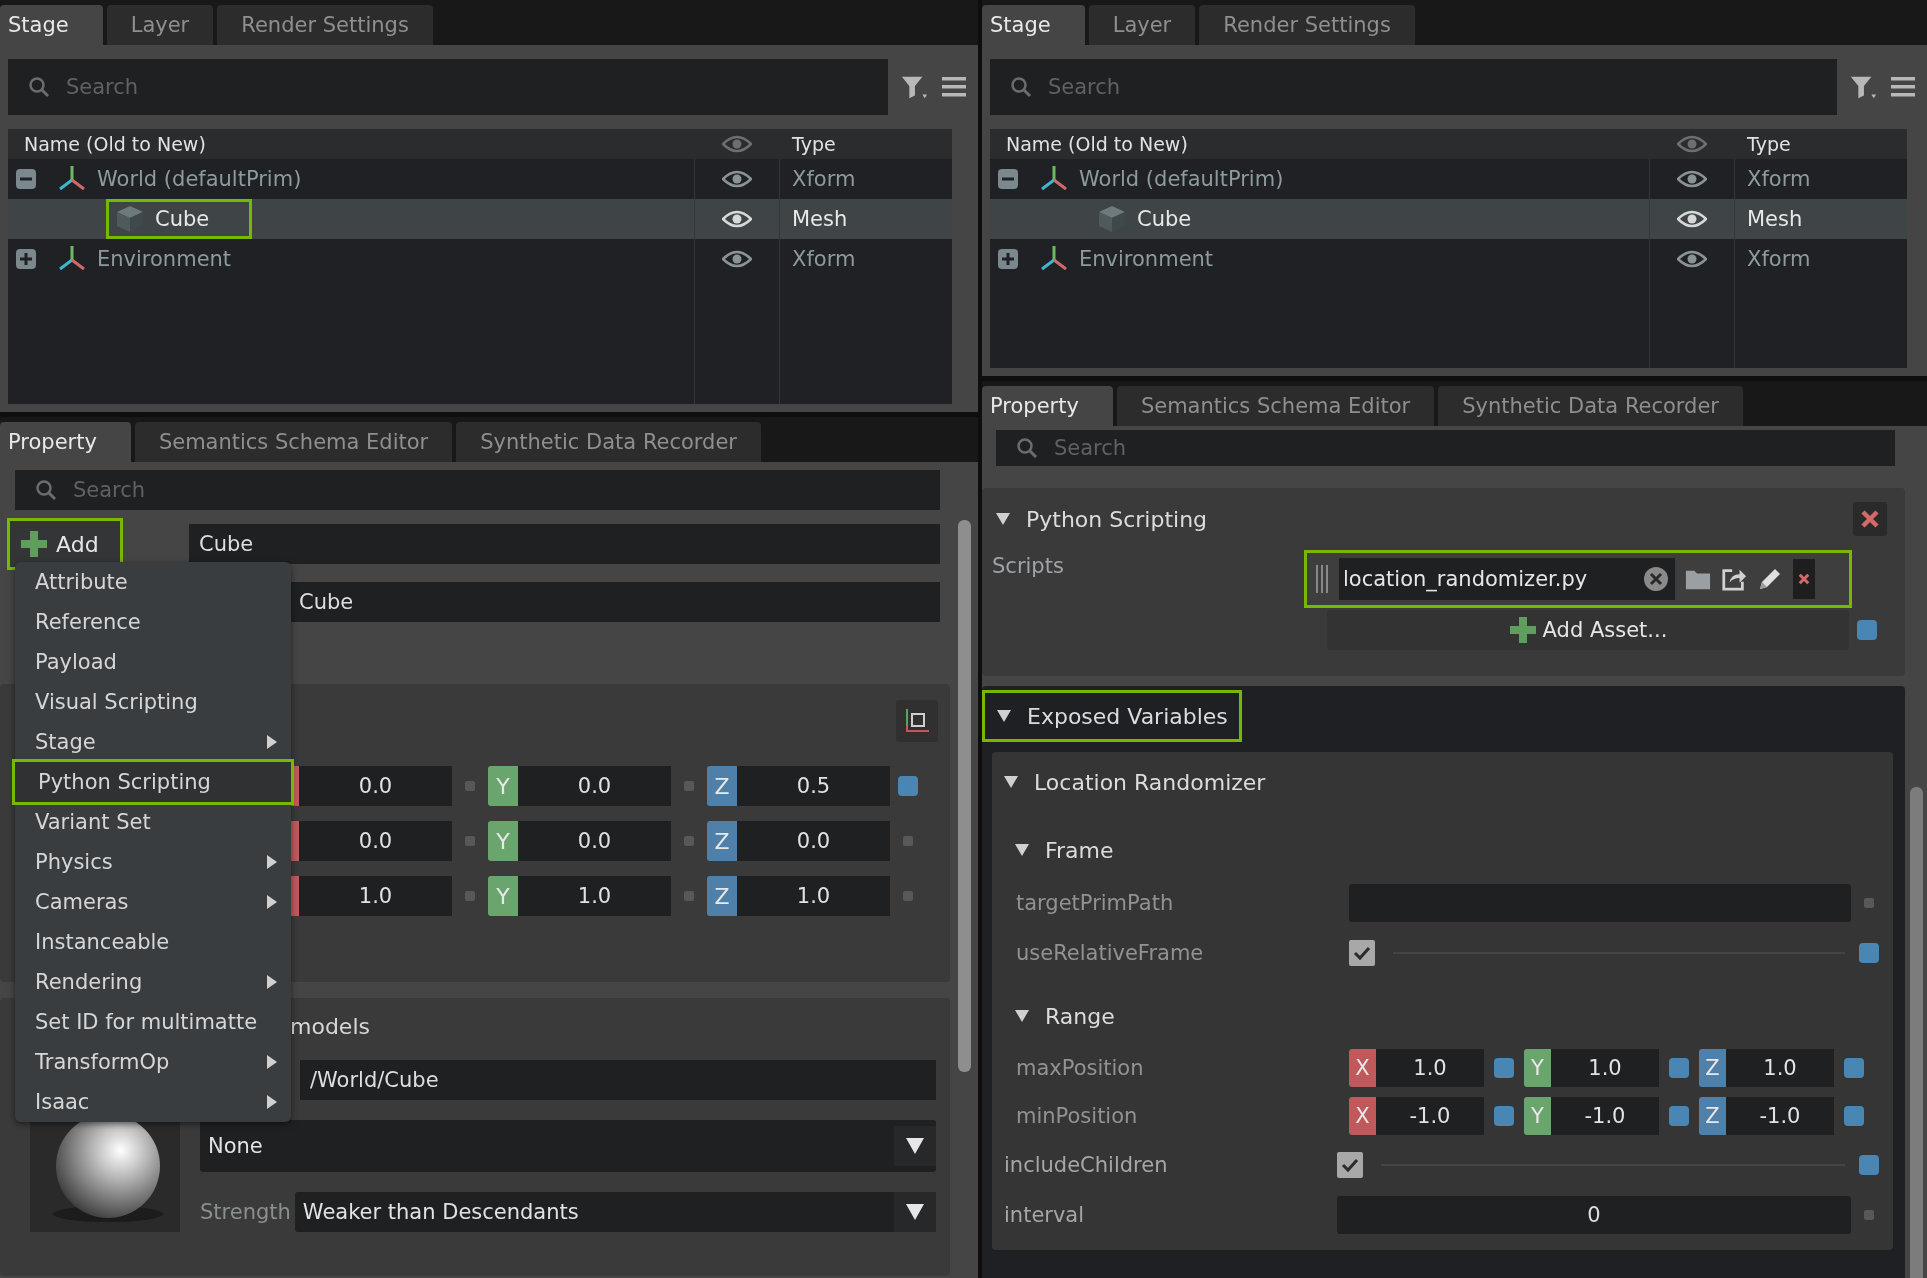  I want to click on prim-name: Environment, so click(1146, 259).